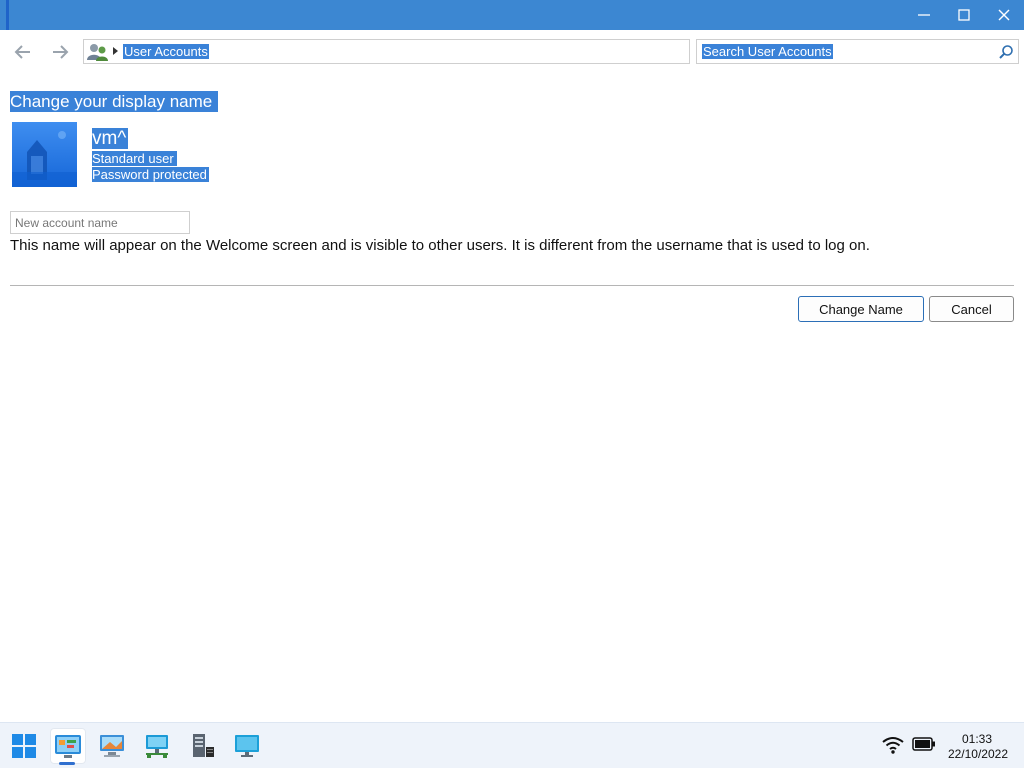 The image size is (1024, 768). I want to click on back-button, so click(23, 52).